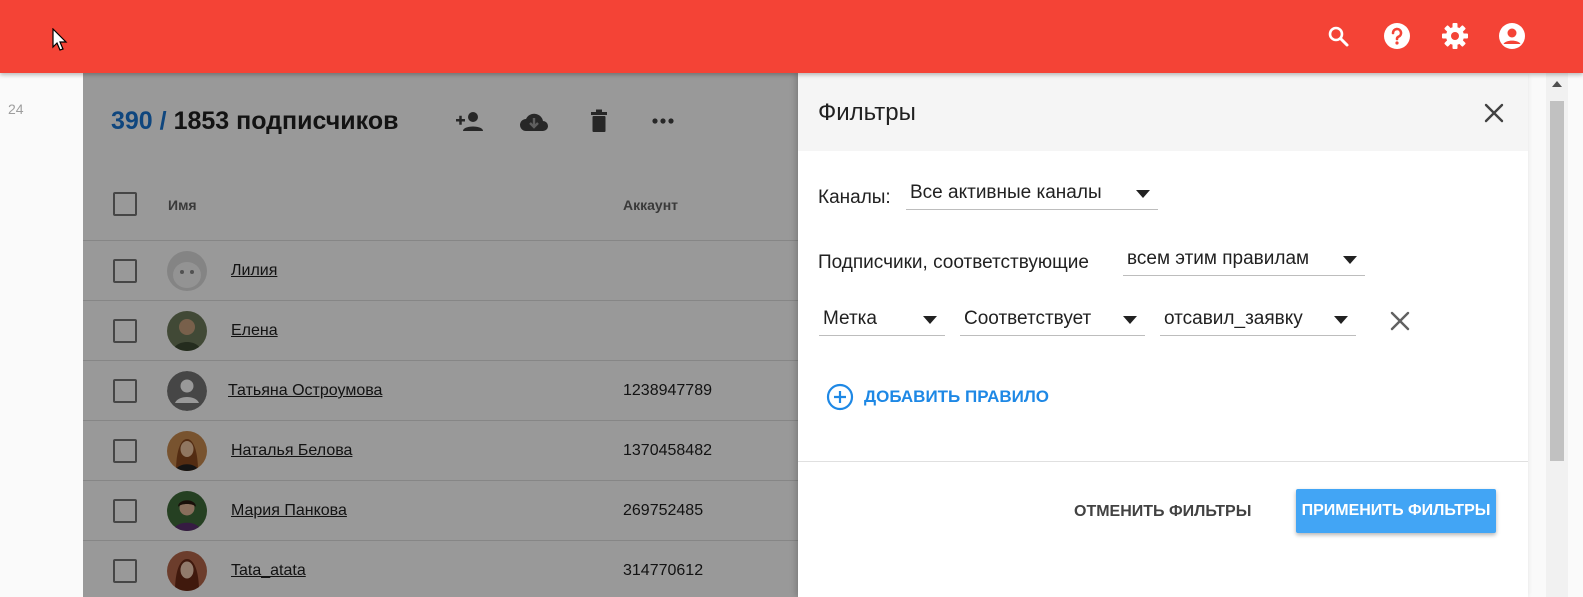  I want to click on mouse-cursor-icon, so click(60, 39).